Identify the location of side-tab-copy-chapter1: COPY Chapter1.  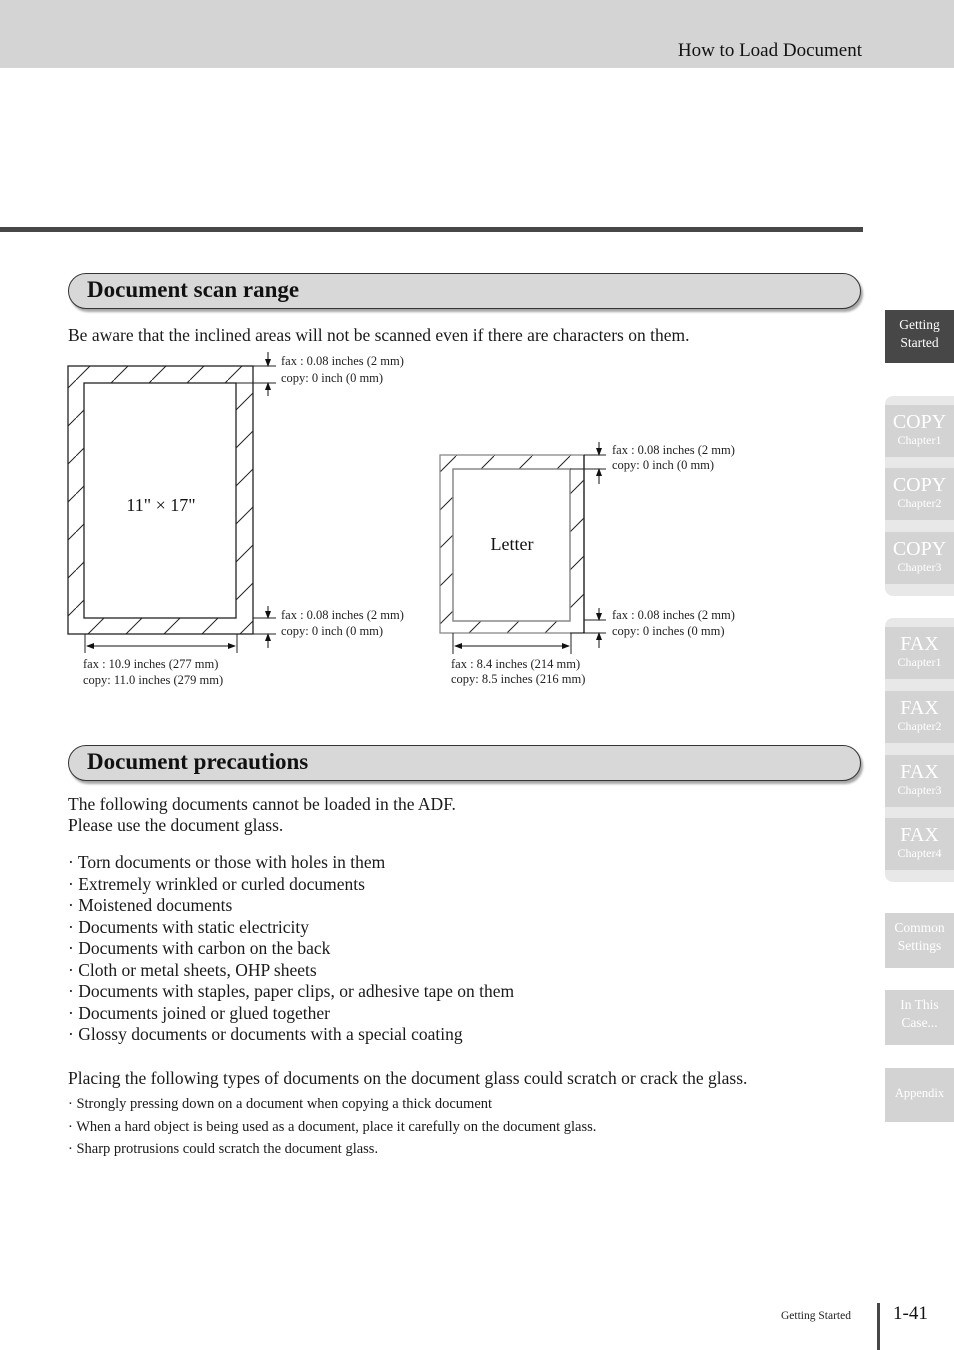
(919, 431).